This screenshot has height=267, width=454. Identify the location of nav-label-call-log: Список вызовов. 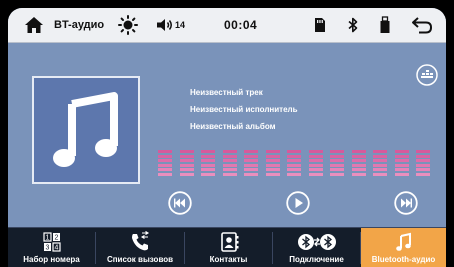
(140, 259).